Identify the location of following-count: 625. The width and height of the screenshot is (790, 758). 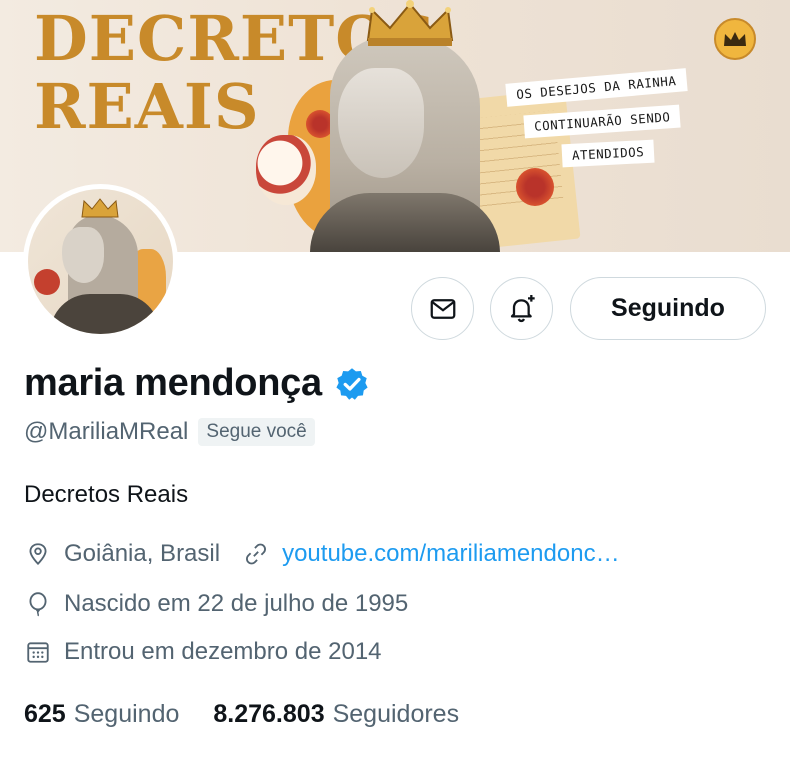
(45, 714).